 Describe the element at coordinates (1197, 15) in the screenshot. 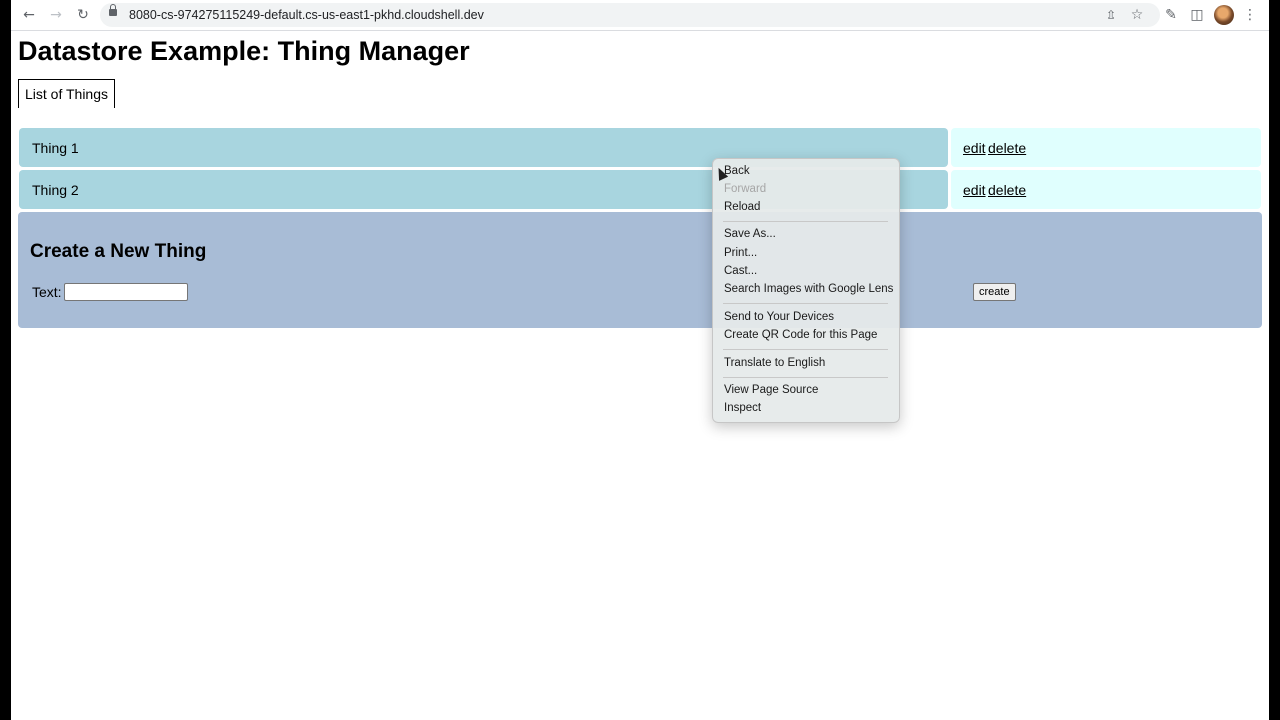

I see `side-panel-icon: ◫` at that location.